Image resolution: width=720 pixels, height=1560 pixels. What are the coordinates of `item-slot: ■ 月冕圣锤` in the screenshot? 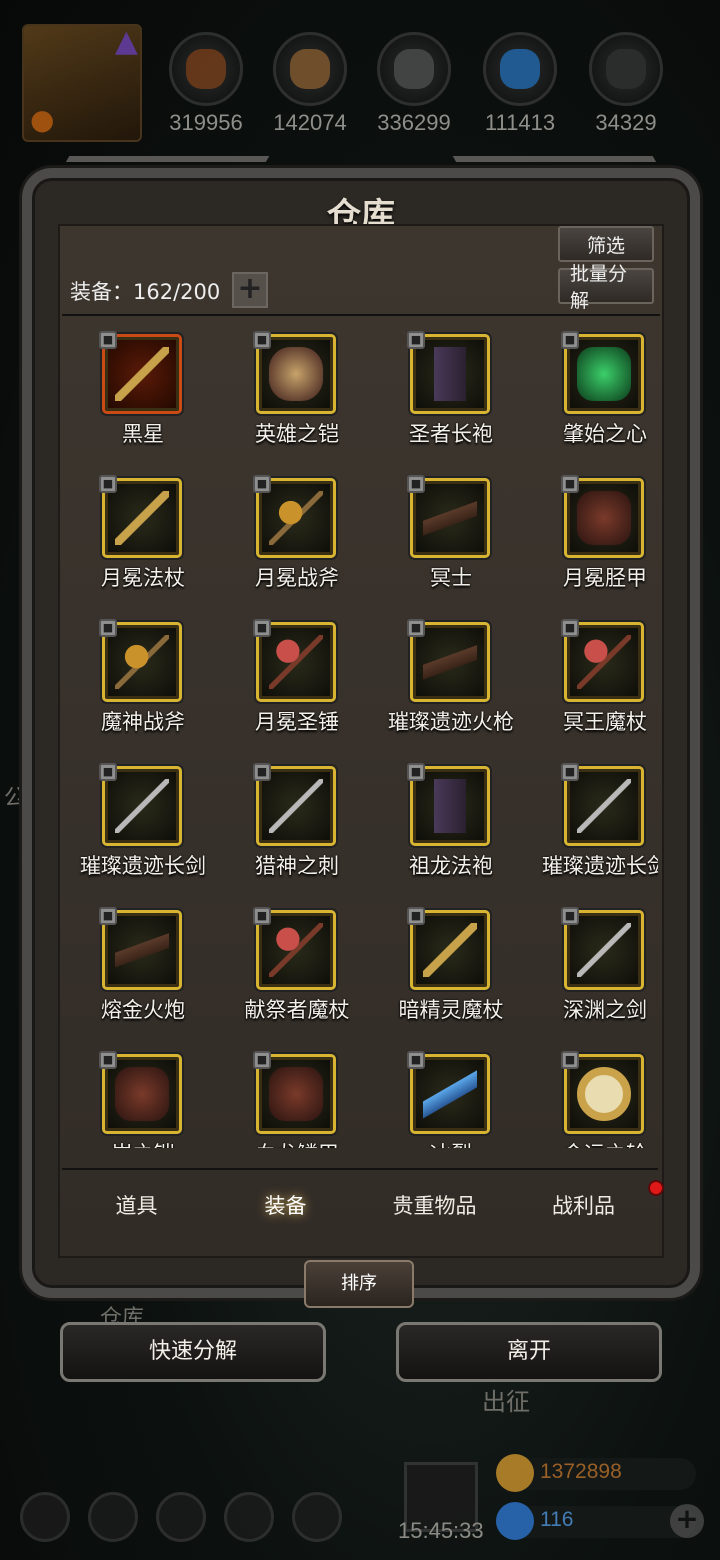 It's located at (297, 678).